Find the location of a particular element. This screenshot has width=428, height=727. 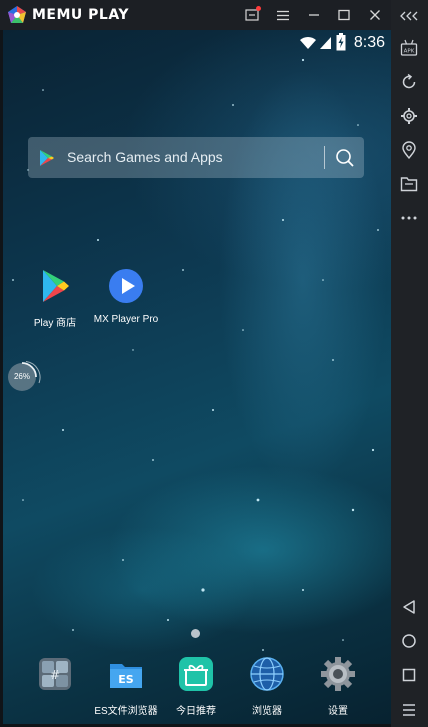

memu-logo-icon is located at coordinates (17, 14).